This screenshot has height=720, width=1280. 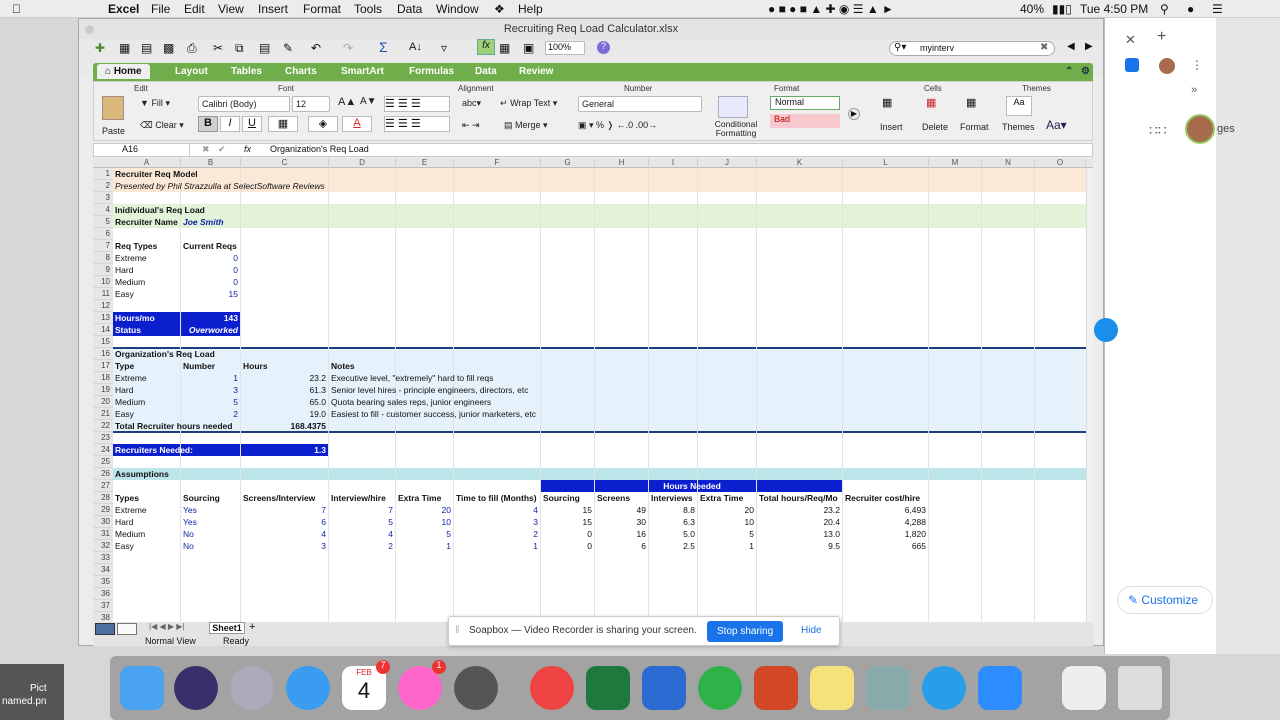 What do you see at coordinates (620, 522) in the screenshot?
I see `cell-h30: 30` at bounding box center [620, 522].